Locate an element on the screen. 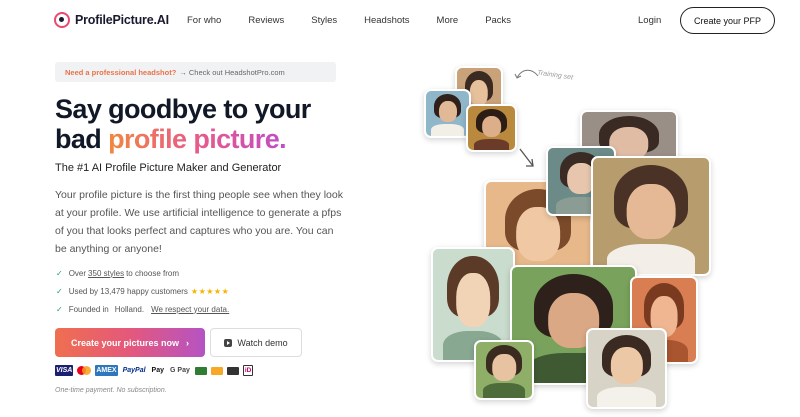 The height and width of the screenshot is (417, 800). hero-title-line2-prefix: bad is located at coordinates (82, 139).